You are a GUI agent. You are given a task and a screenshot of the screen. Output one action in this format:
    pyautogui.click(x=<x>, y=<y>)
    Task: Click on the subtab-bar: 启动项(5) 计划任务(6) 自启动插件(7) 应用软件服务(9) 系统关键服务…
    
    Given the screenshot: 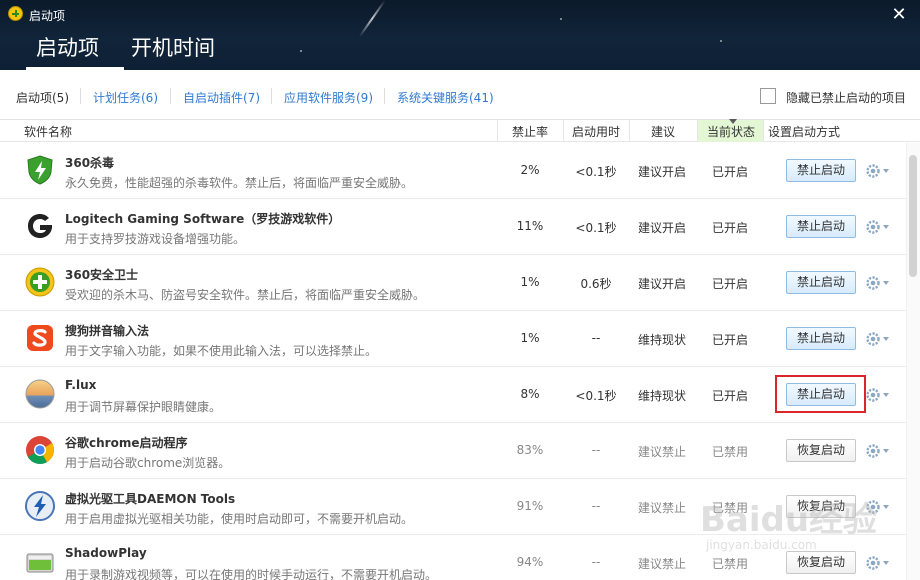 What is the action you would take?
    pyautogui.click(x=460, y=95)
    